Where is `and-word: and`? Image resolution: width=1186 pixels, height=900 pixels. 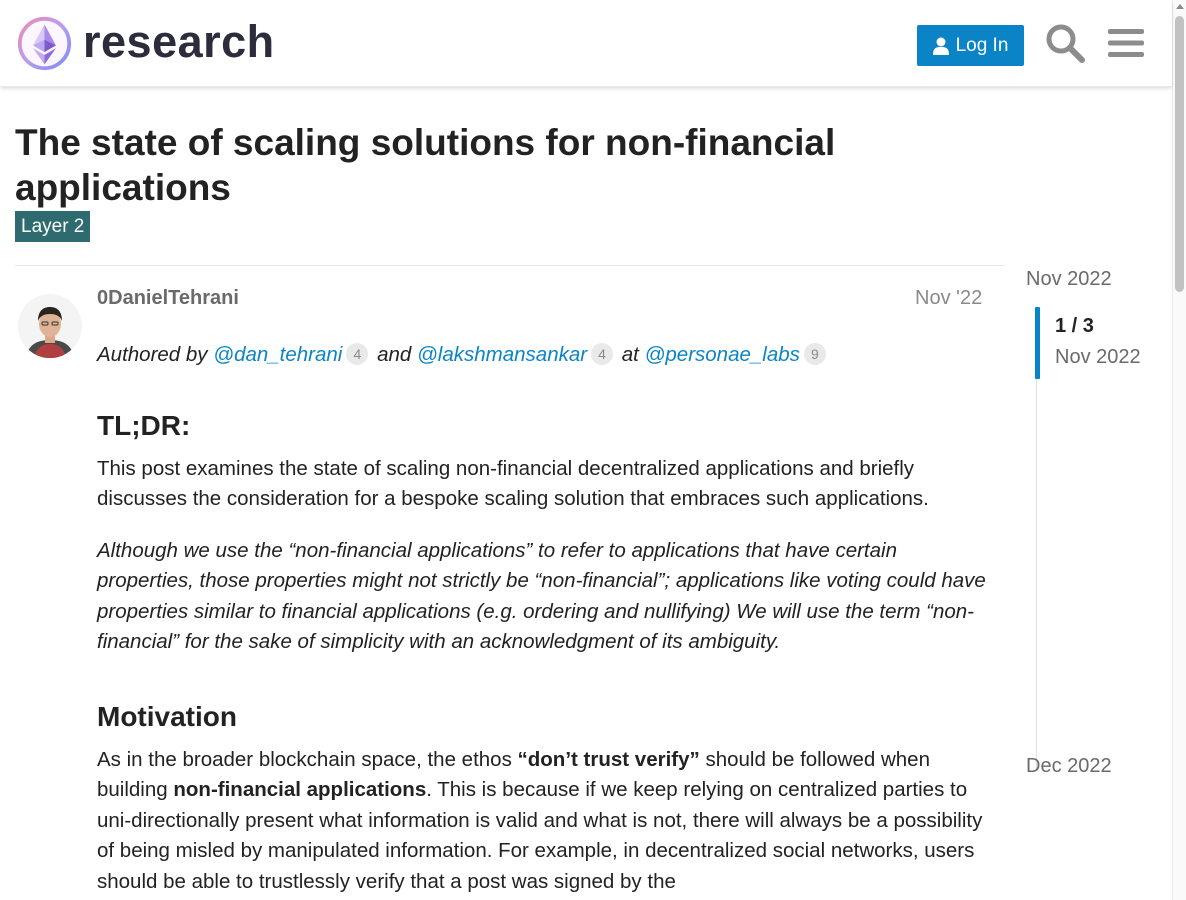 and-word: and is located at coordinates (394, 354).